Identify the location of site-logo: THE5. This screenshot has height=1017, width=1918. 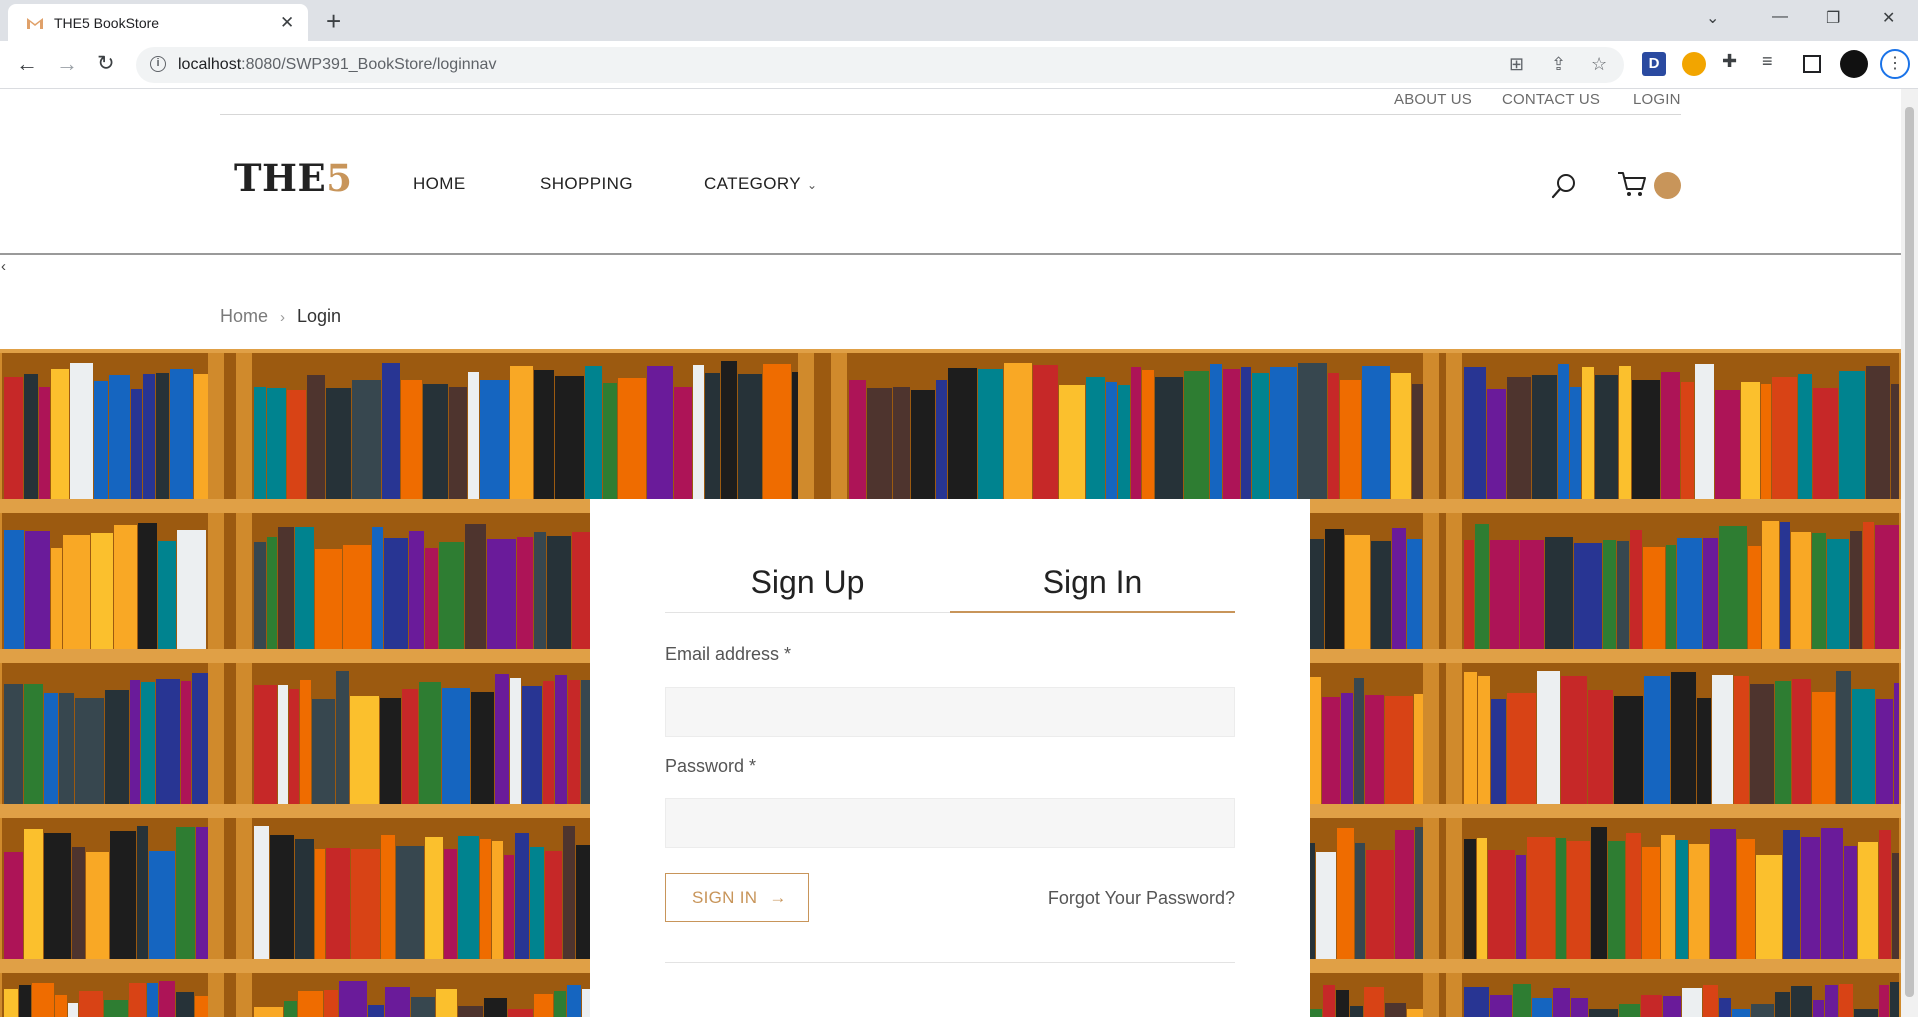
(293, 178).